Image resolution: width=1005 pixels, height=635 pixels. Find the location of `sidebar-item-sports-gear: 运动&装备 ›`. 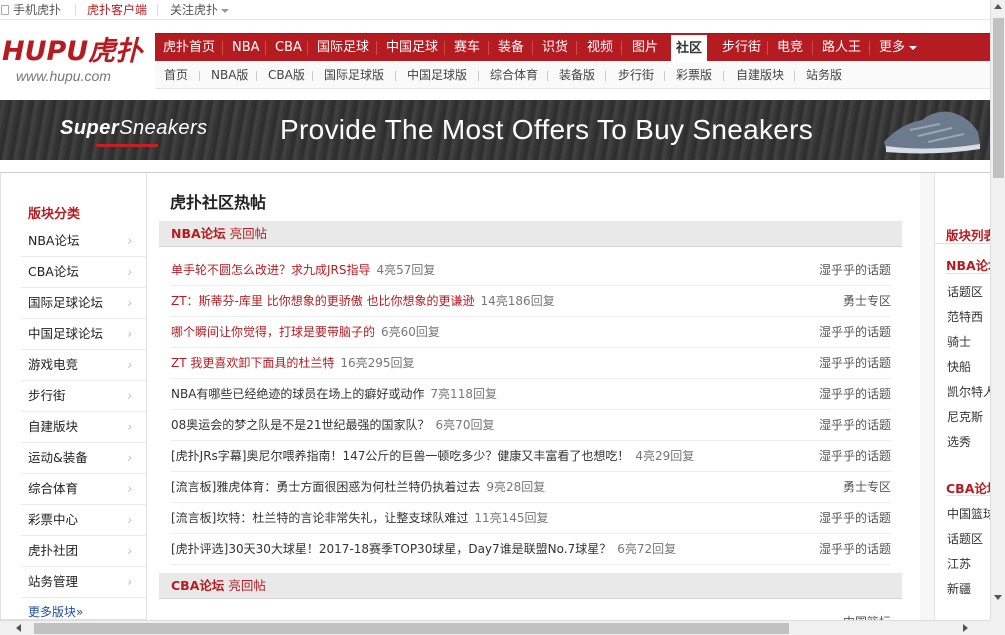

sidebar-item-sports-gear: 运动&装备 › is located at coordinates (83, 458).